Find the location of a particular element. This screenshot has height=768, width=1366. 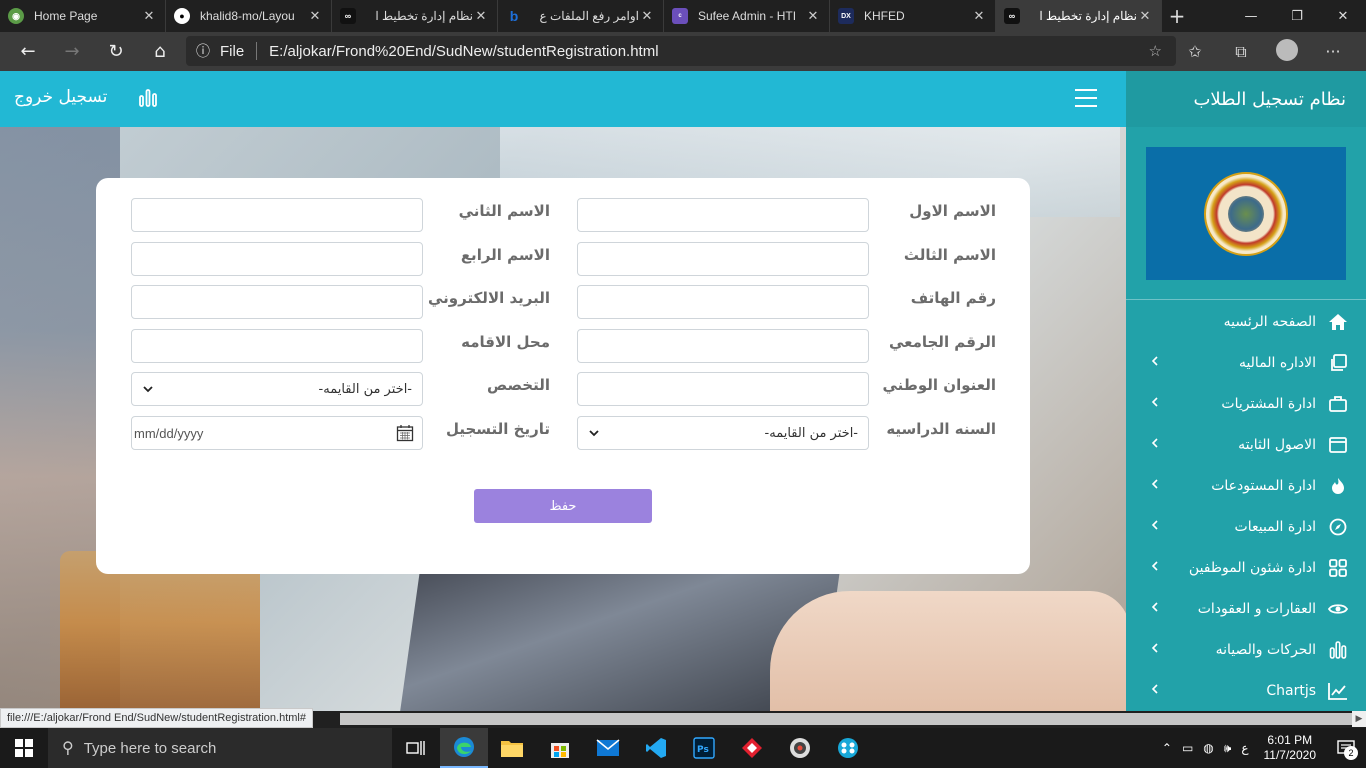

sidebar-item-purchases: ادارة المشتريات is located at coordinates (1246, 403).